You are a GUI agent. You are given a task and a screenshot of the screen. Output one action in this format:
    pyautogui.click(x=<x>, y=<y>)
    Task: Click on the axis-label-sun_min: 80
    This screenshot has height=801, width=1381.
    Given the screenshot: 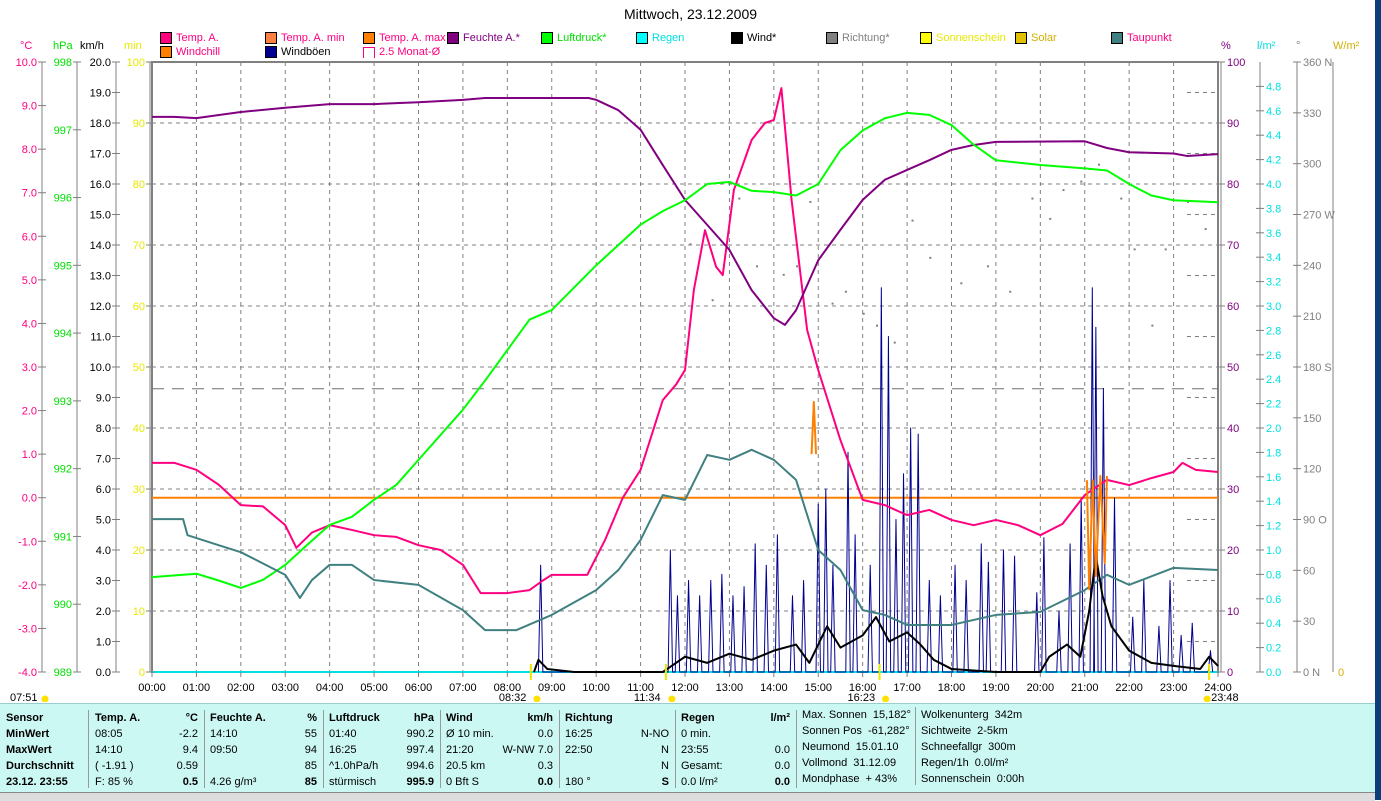 What is the action you would take?
    pyautogui.click(x=139, y=185)
    